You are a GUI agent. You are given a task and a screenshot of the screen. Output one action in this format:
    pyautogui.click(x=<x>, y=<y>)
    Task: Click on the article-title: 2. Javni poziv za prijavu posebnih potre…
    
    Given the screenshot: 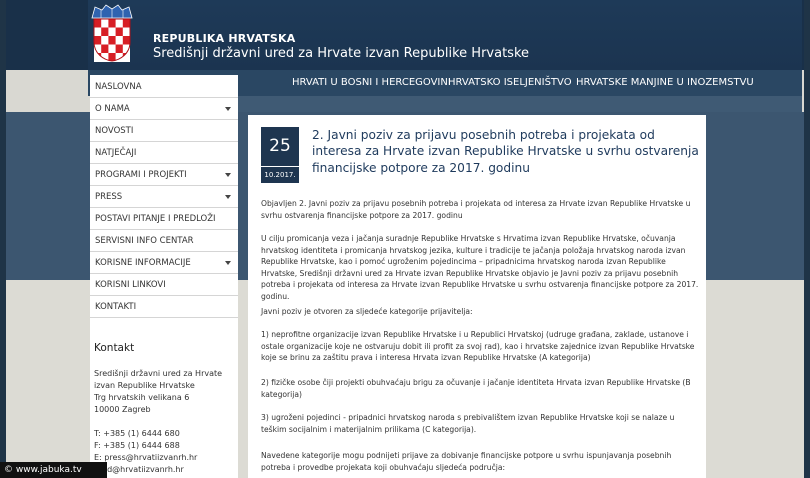 What is the action you would take?
    pyautogui.click(x=505, y=151)
    